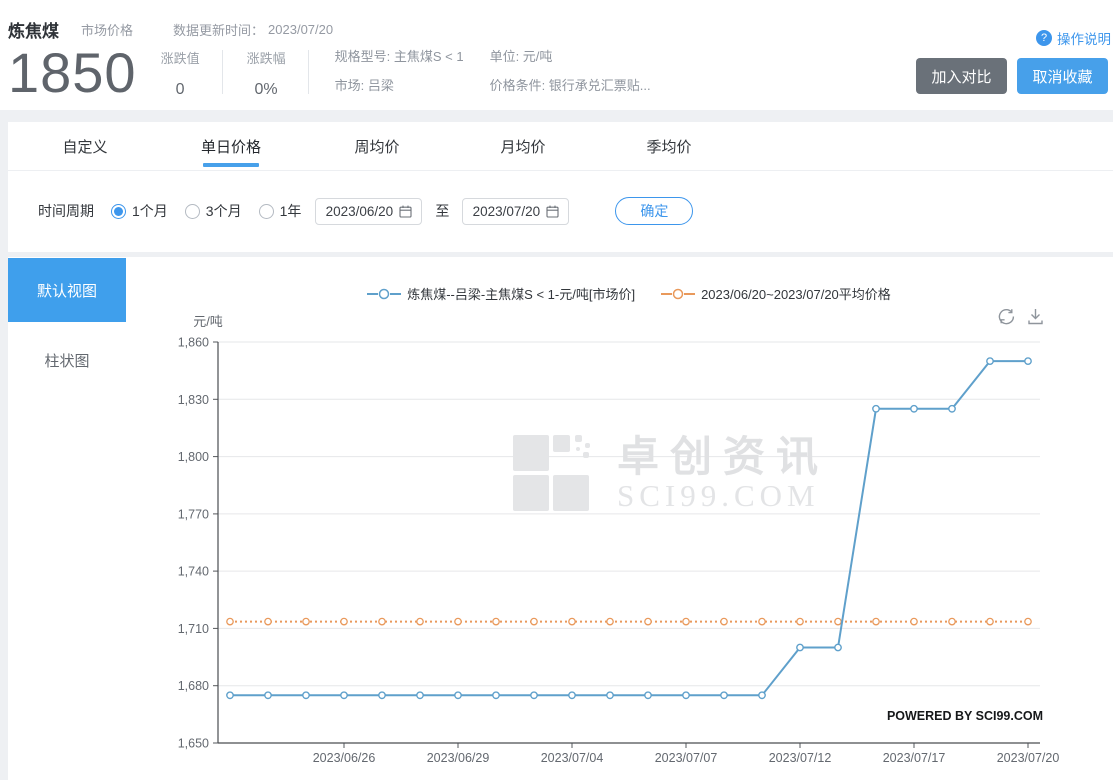 This screenshot has height=780, width=1113. I want to click on update-time-label: 数据更新时间：, so click(219, 30).